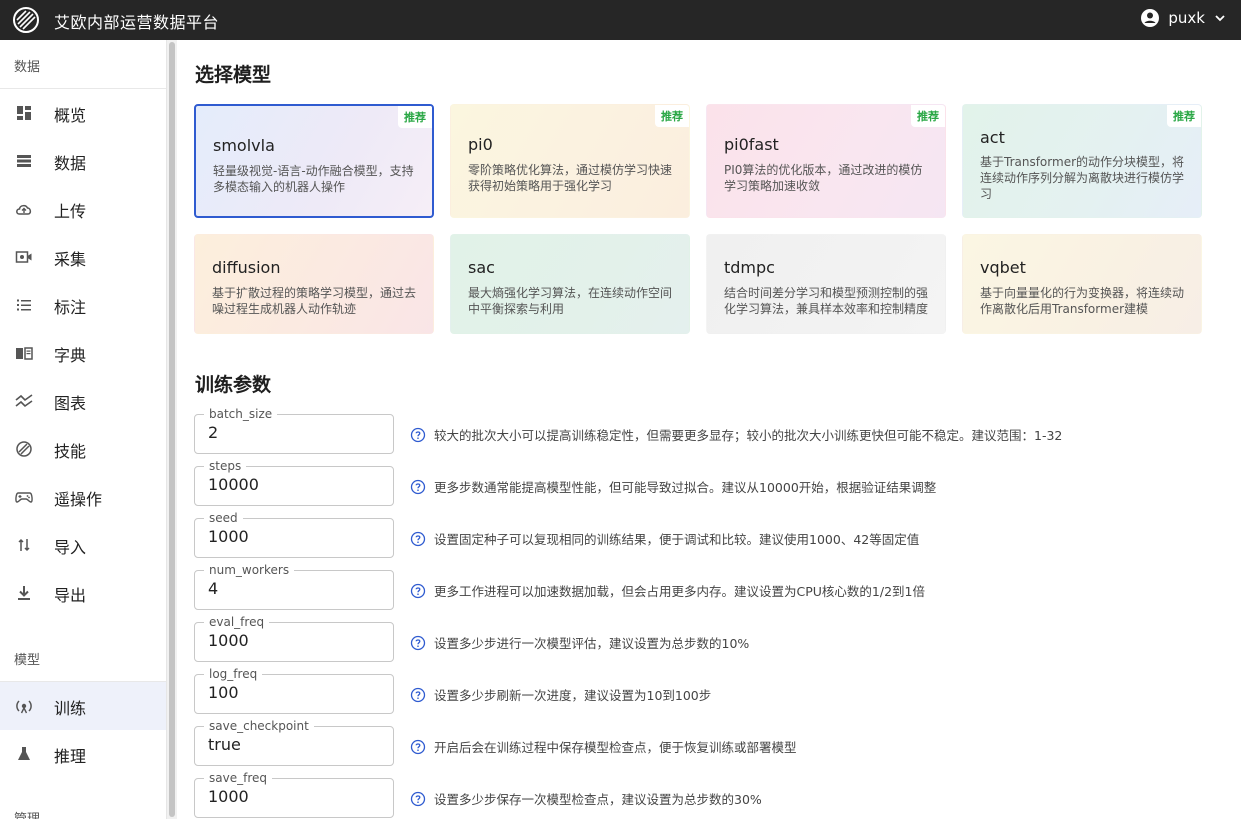  Describe the element at coordinates (249, 570) in the screenshot. I see `param-label: num_workers` at that location.